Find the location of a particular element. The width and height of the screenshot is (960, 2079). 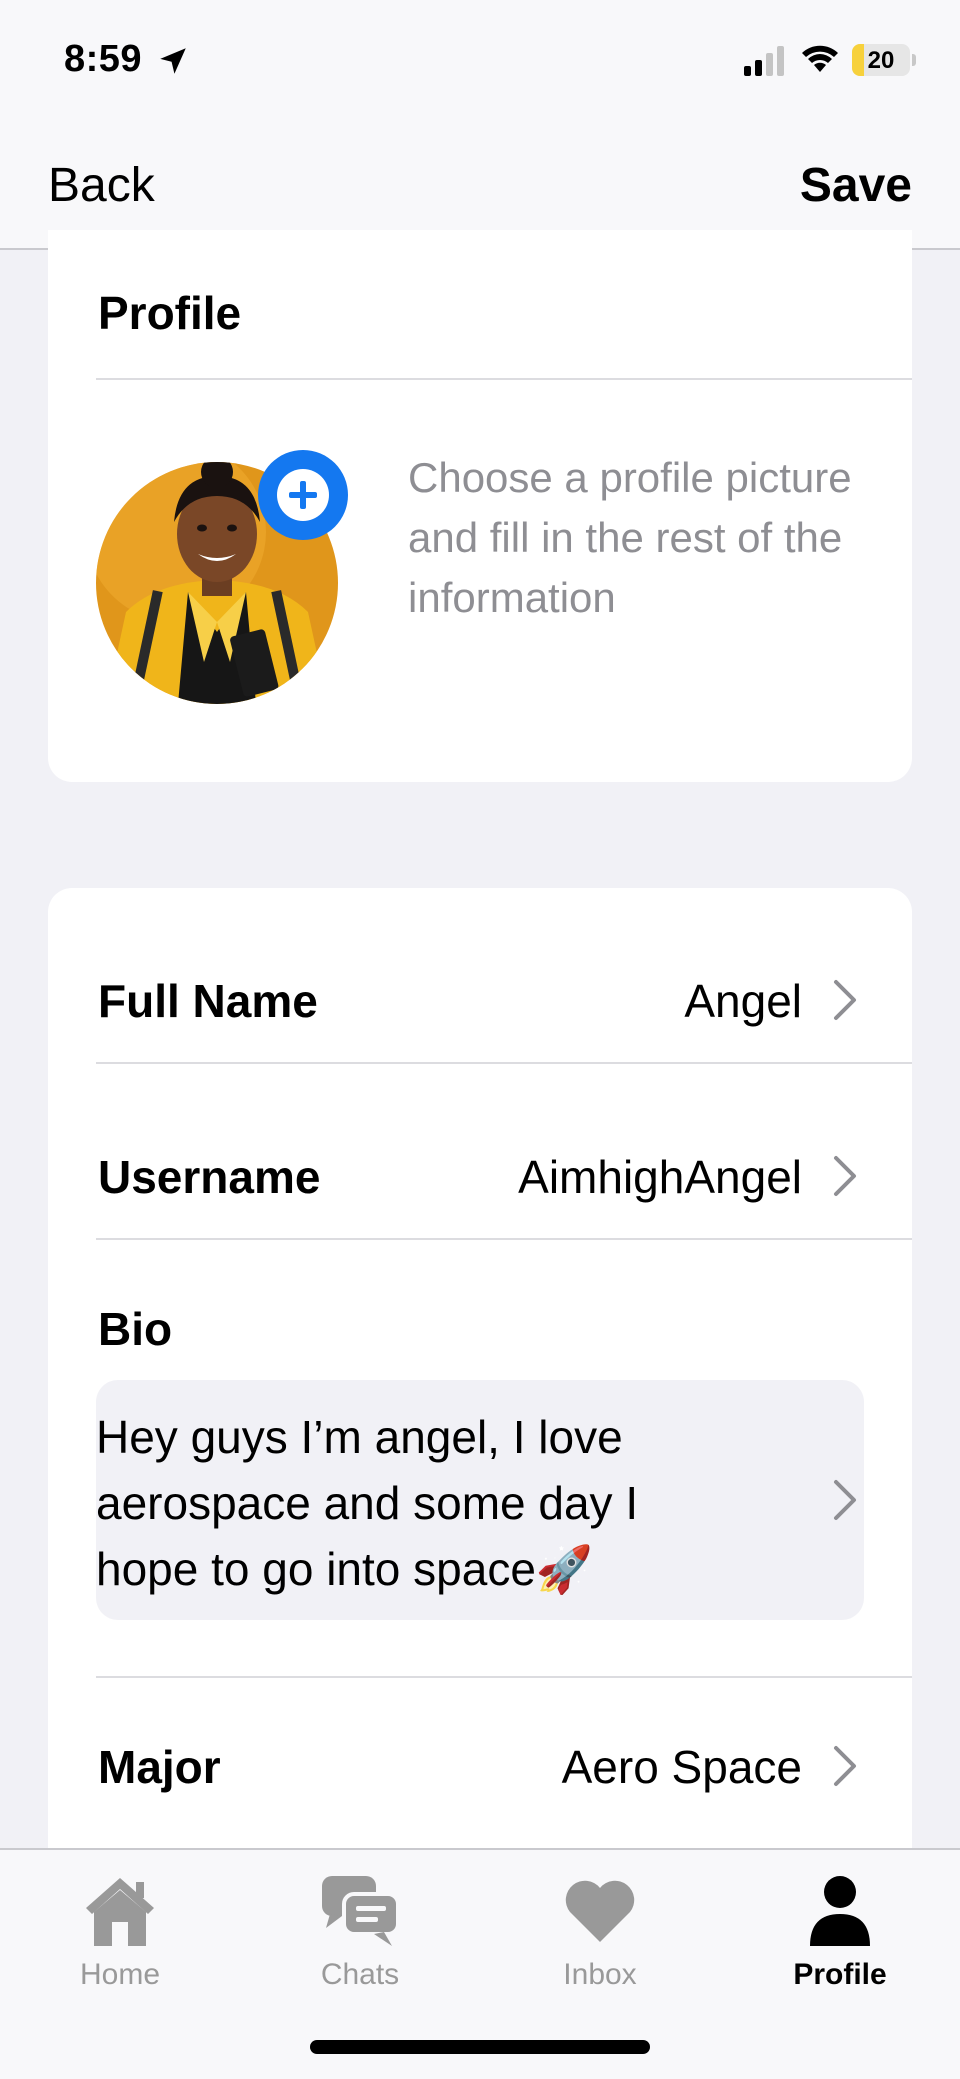

battery-tip is located at coordinates (914, 60).